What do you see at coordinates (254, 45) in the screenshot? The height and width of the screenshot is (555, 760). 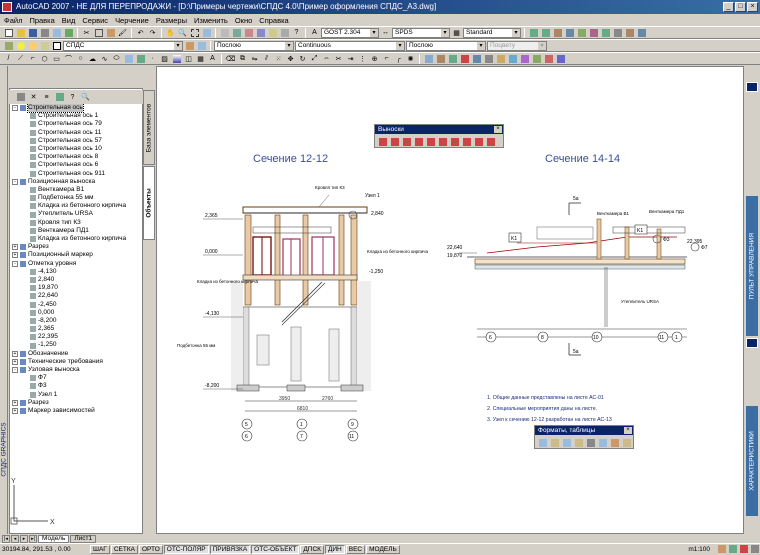 I see `color-combo: Послою` at bounding box center [254, 45].